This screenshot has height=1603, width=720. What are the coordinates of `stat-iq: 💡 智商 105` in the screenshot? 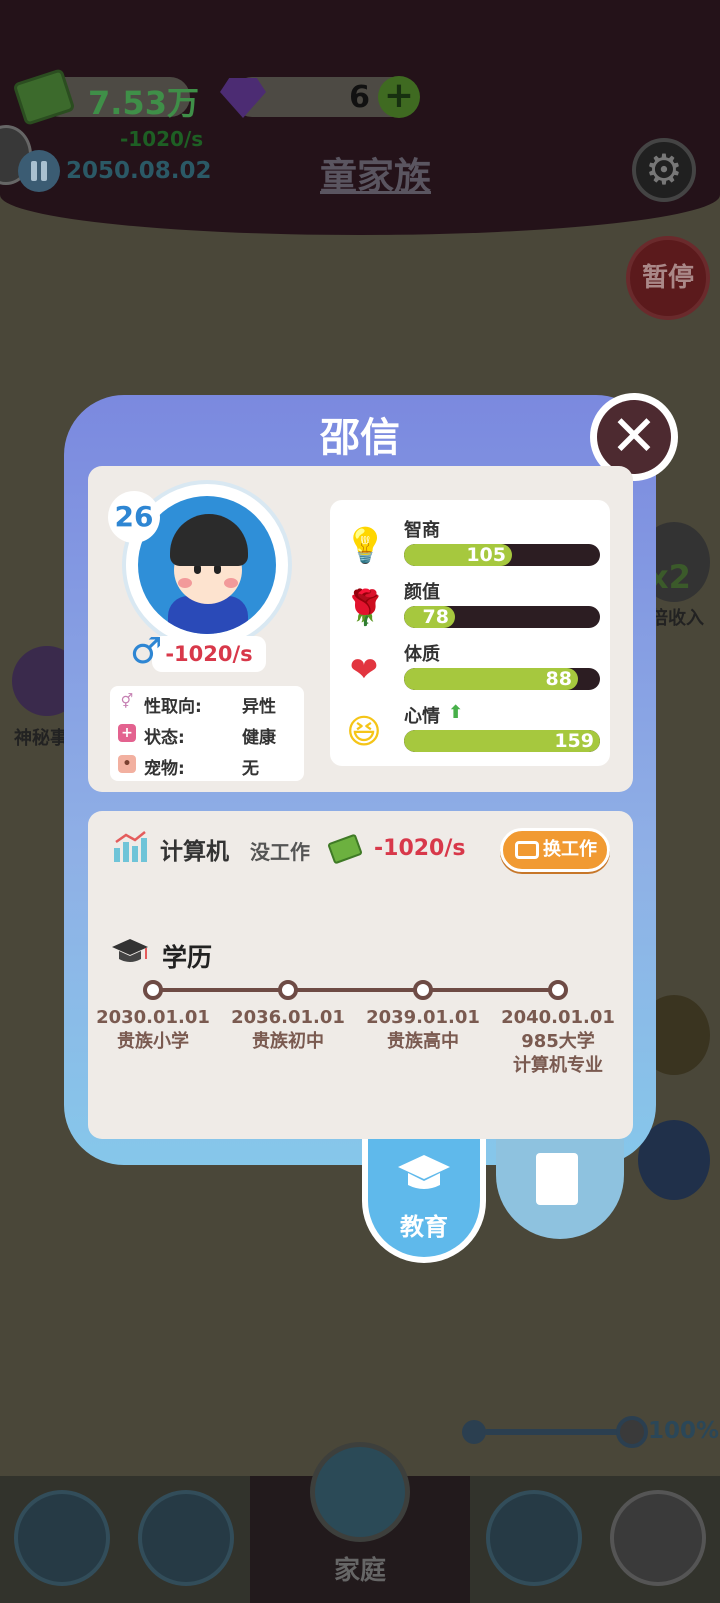 It's located at (470, 544).